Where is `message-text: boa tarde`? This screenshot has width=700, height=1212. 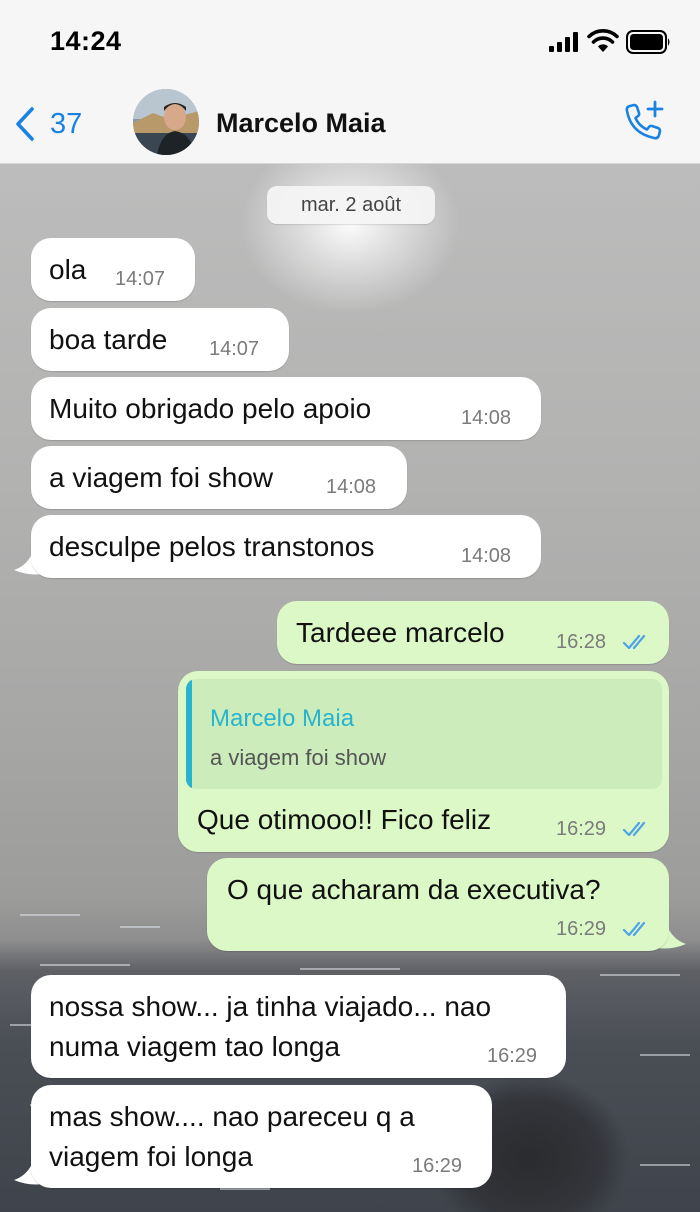 message-text: boa tarde is located at coordinates (108, 339).